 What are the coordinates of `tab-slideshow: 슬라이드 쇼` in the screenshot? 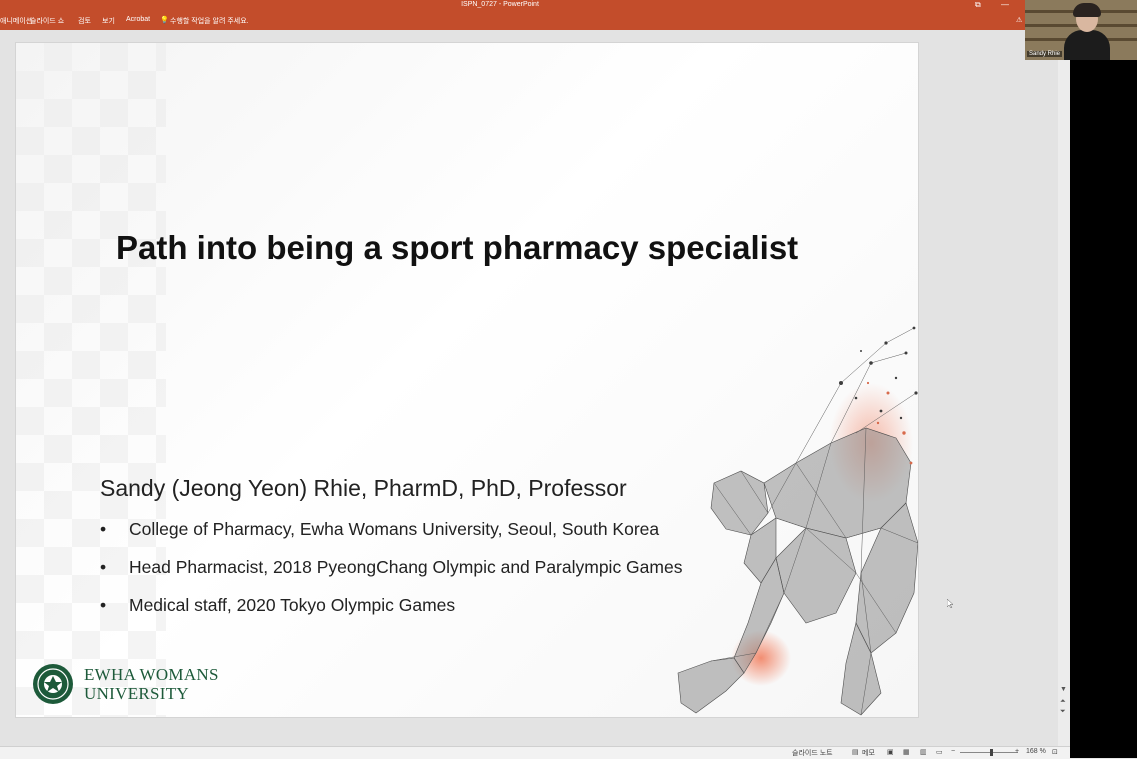 It's located at (47, 21).